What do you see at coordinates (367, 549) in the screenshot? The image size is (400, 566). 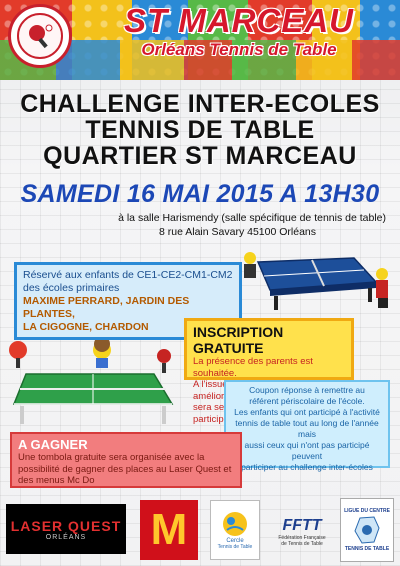 I see `ligue-sub: TENNIS DE TABLE` at bounding box center [367, 549].